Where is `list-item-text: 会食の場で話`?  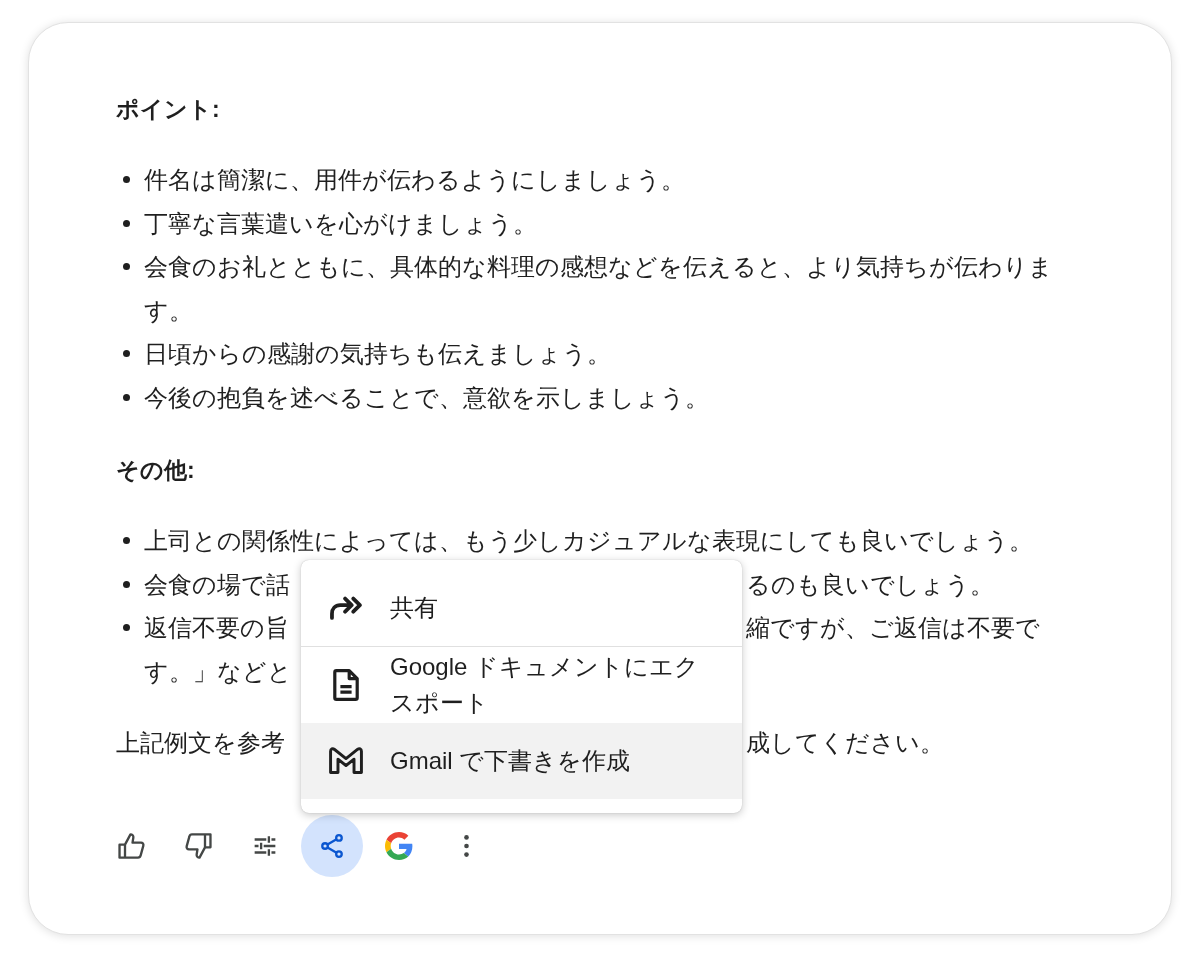
list-item-text: 会食の場で話 is located at coordinates (217, 584).